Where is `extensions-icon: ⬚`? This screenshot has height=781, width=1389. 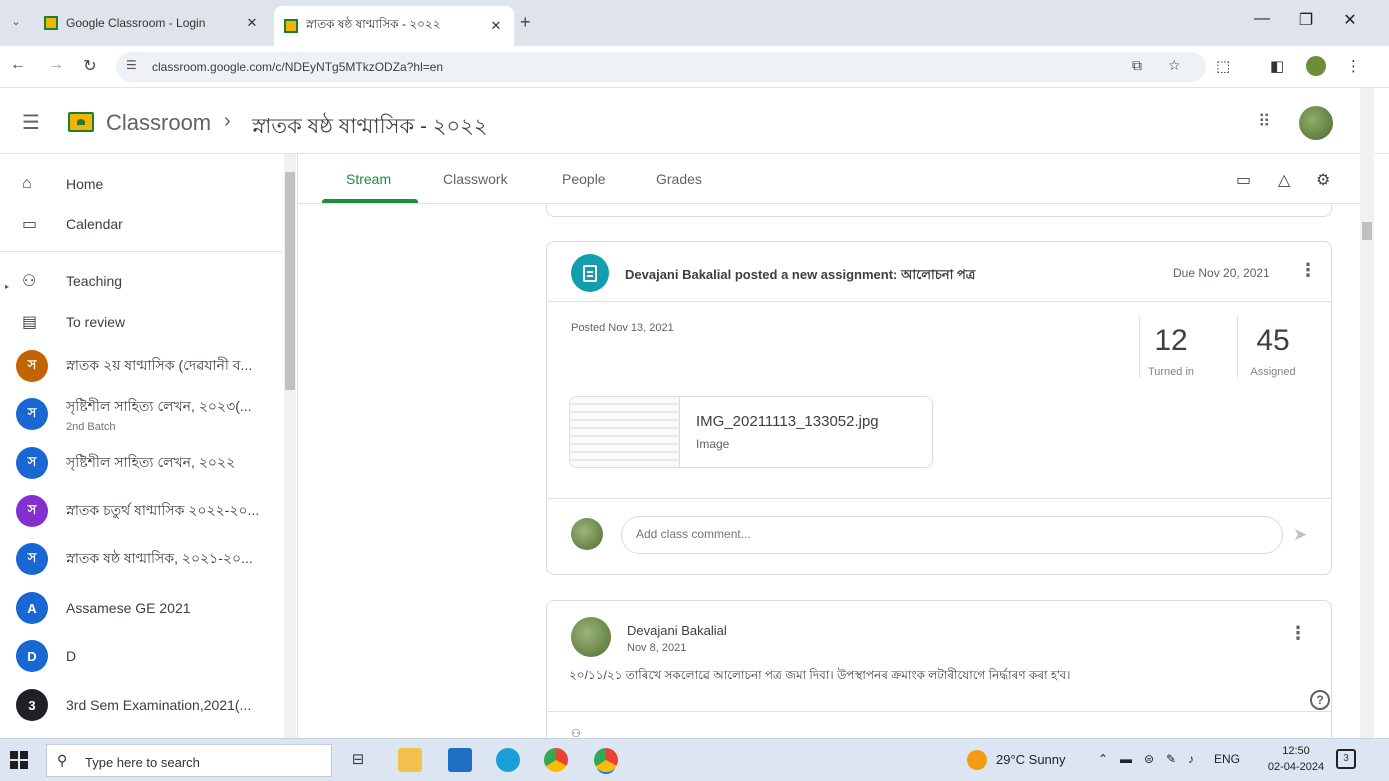
extensions-icon: ⬚ is located at coordinates (1223, 66).